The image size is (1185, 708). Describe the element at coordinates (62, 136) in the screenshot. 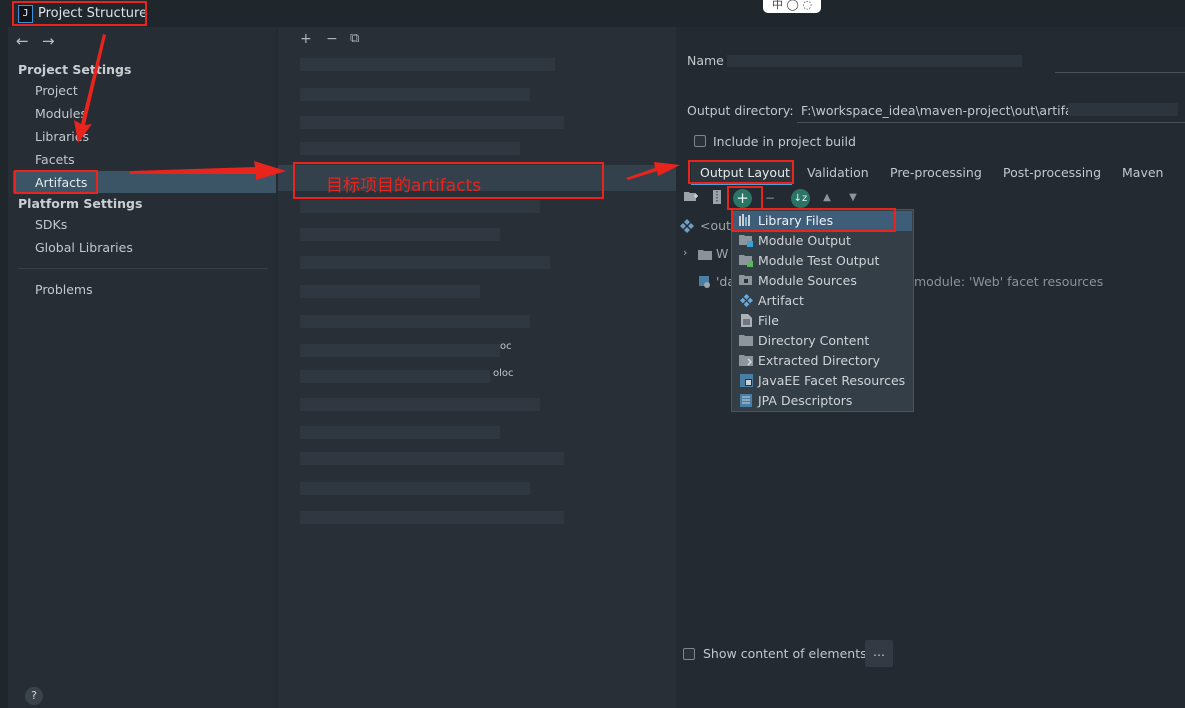

I see `sidebar-item-libraries: Libraries` at that location.